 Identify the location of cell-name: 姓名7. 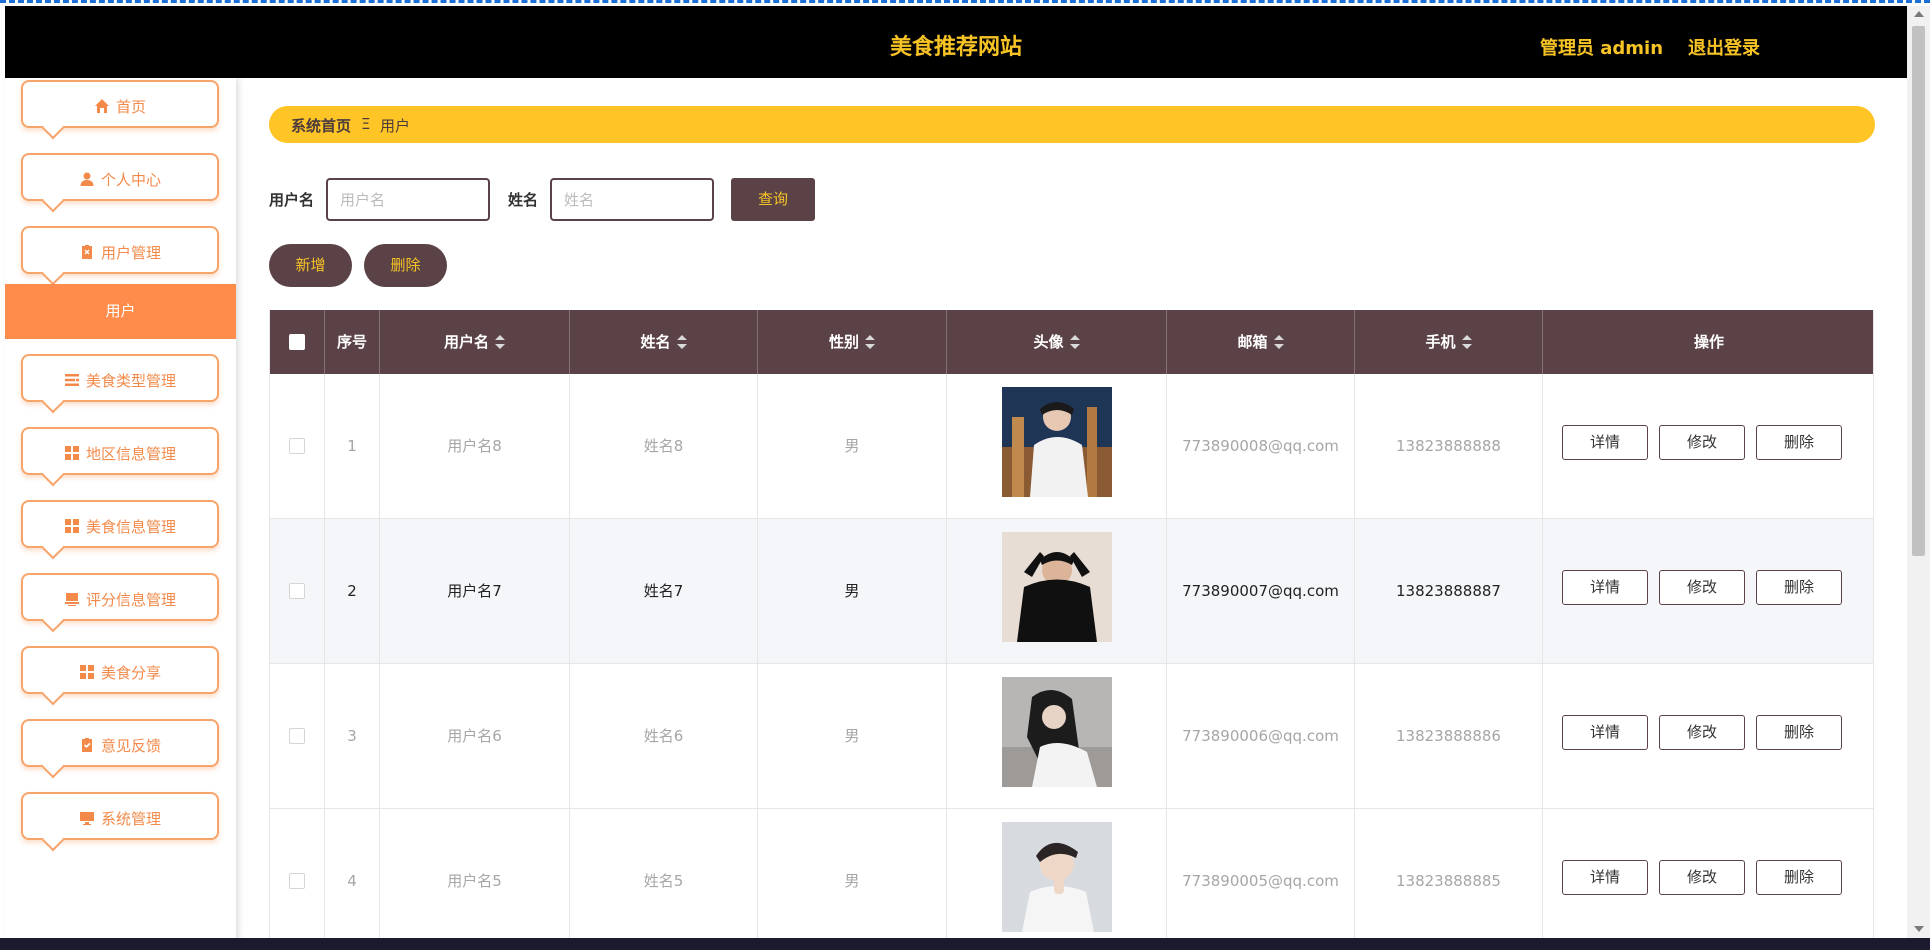
(664, 591).